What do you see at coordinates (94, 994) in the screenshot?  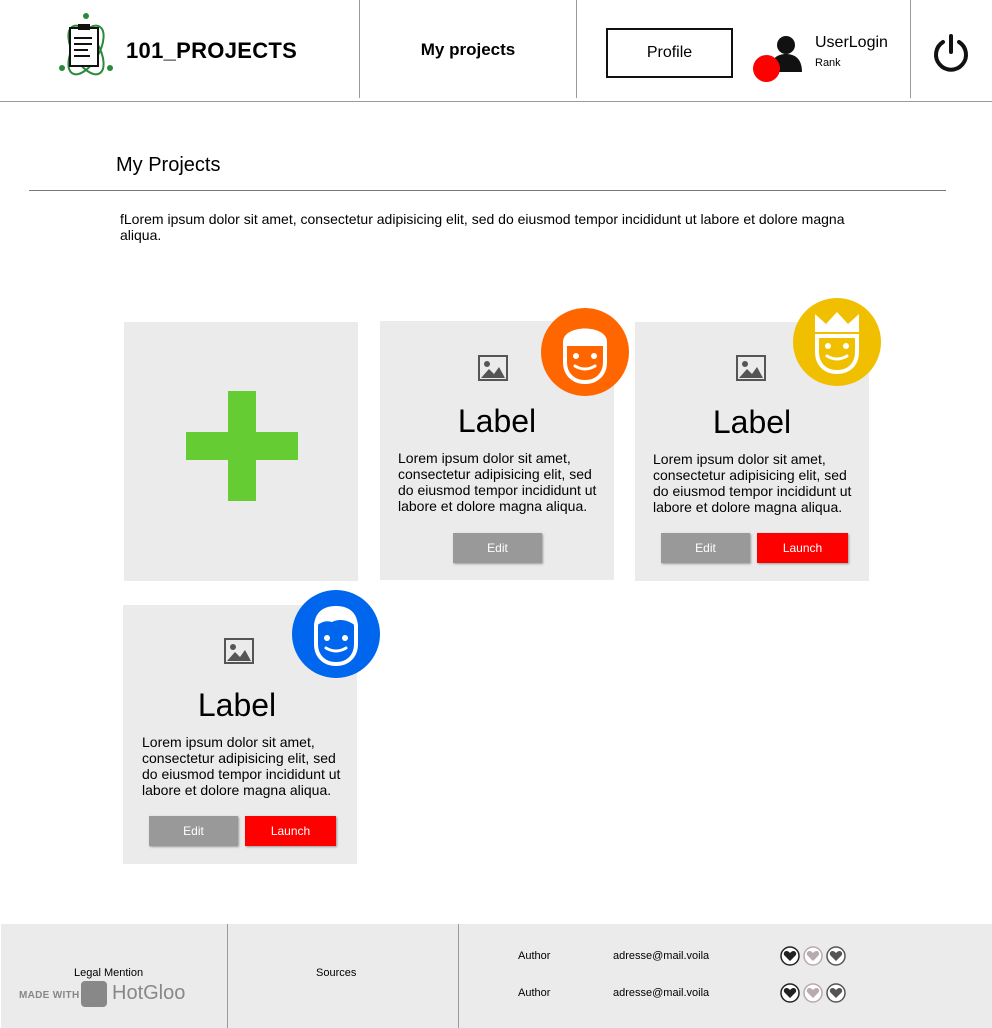 I see `hotgloo-logo-icon` at bounding box center [94, 994].